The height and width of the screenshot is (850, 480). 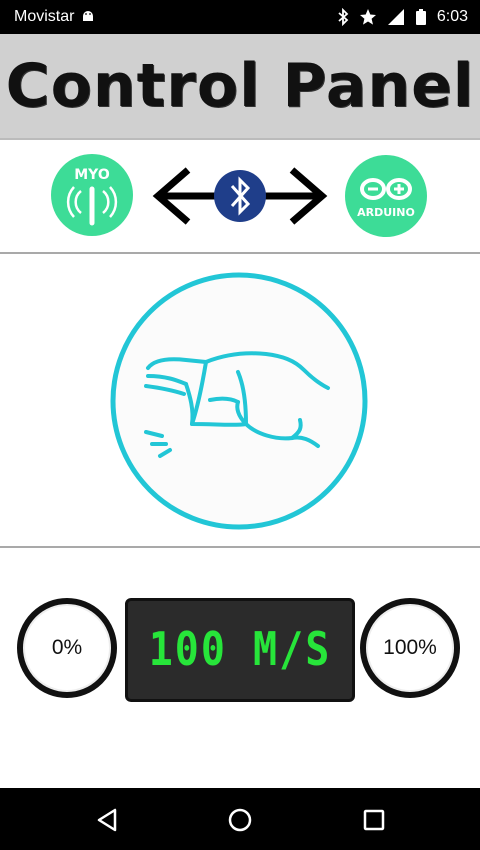 I want to click on signal-icon, so click(x=395, y=17).